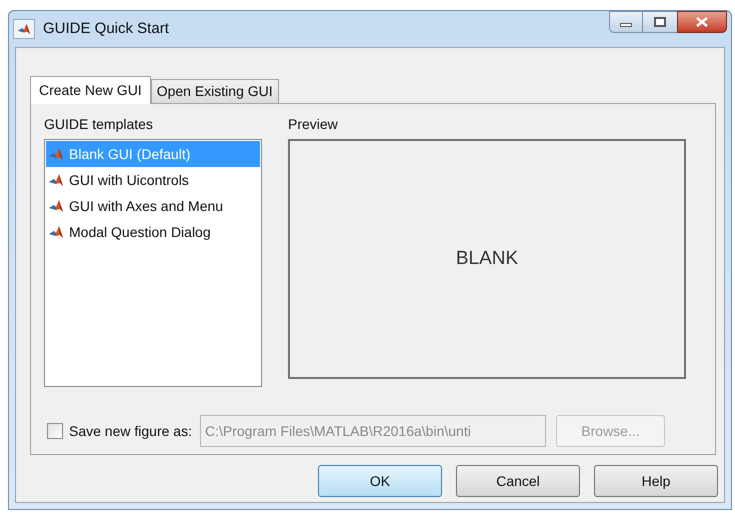  I want to click on maximize-button, so click(660, 22).